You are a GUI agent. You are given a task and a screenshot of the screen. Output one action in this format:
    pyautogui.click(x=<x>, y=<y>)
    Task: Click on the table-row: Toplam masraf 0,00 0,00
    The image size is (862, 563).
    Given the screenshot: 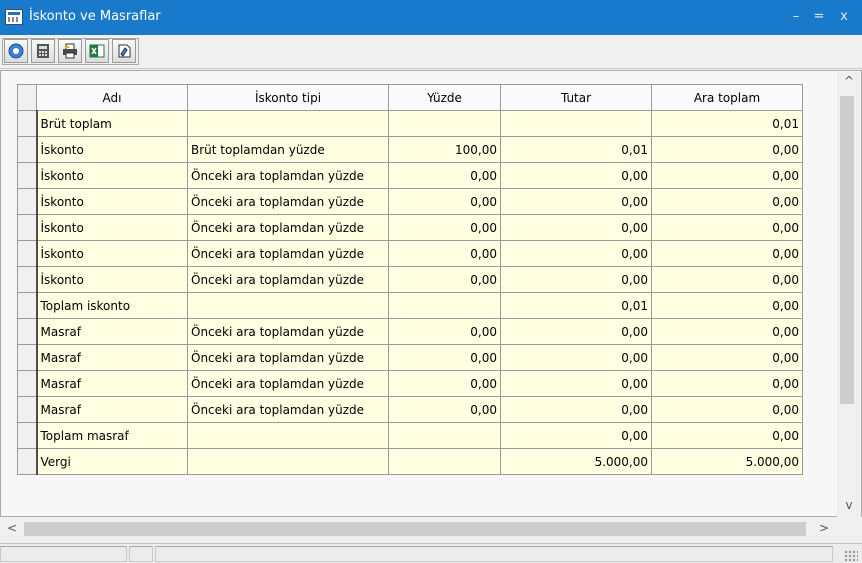 What is the action you would take?
    pyautogui.click(x=410, y=435)
    